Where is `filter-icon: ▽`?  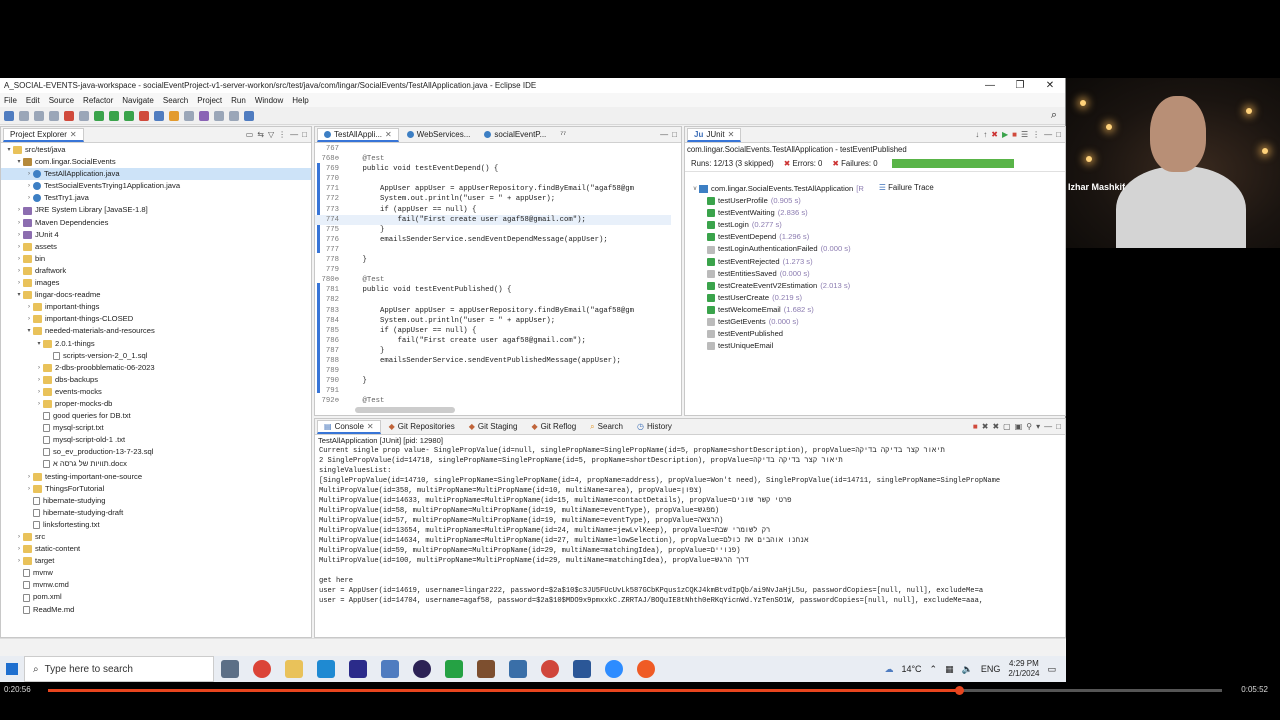
filter-icon: ▽ is located at coordinates (271, 134).